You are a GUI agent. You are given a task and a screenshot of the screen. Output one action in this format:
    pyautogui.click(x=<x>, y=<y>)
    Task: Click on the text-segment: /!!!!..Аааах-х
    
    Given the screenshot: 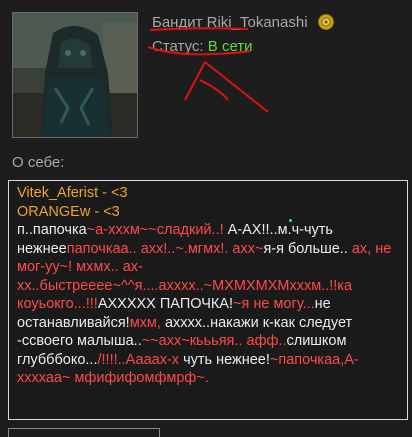 What is the action you would take?
    pyautogui.click(x=138, y=359)
    